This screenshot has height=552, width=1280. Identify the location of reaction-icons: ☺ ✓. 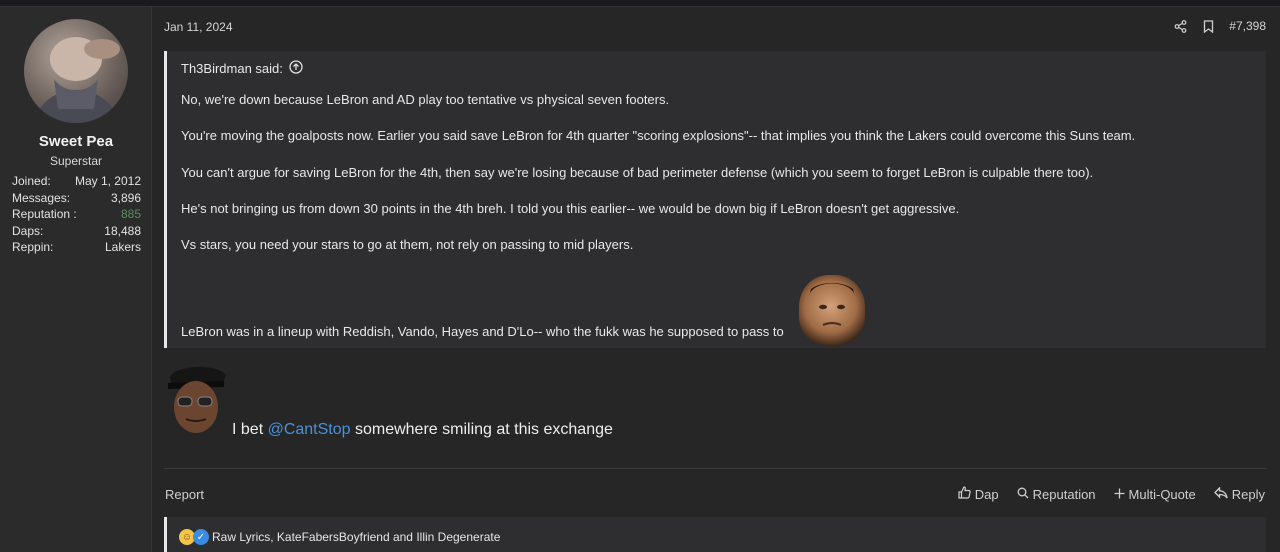
(194, 537).